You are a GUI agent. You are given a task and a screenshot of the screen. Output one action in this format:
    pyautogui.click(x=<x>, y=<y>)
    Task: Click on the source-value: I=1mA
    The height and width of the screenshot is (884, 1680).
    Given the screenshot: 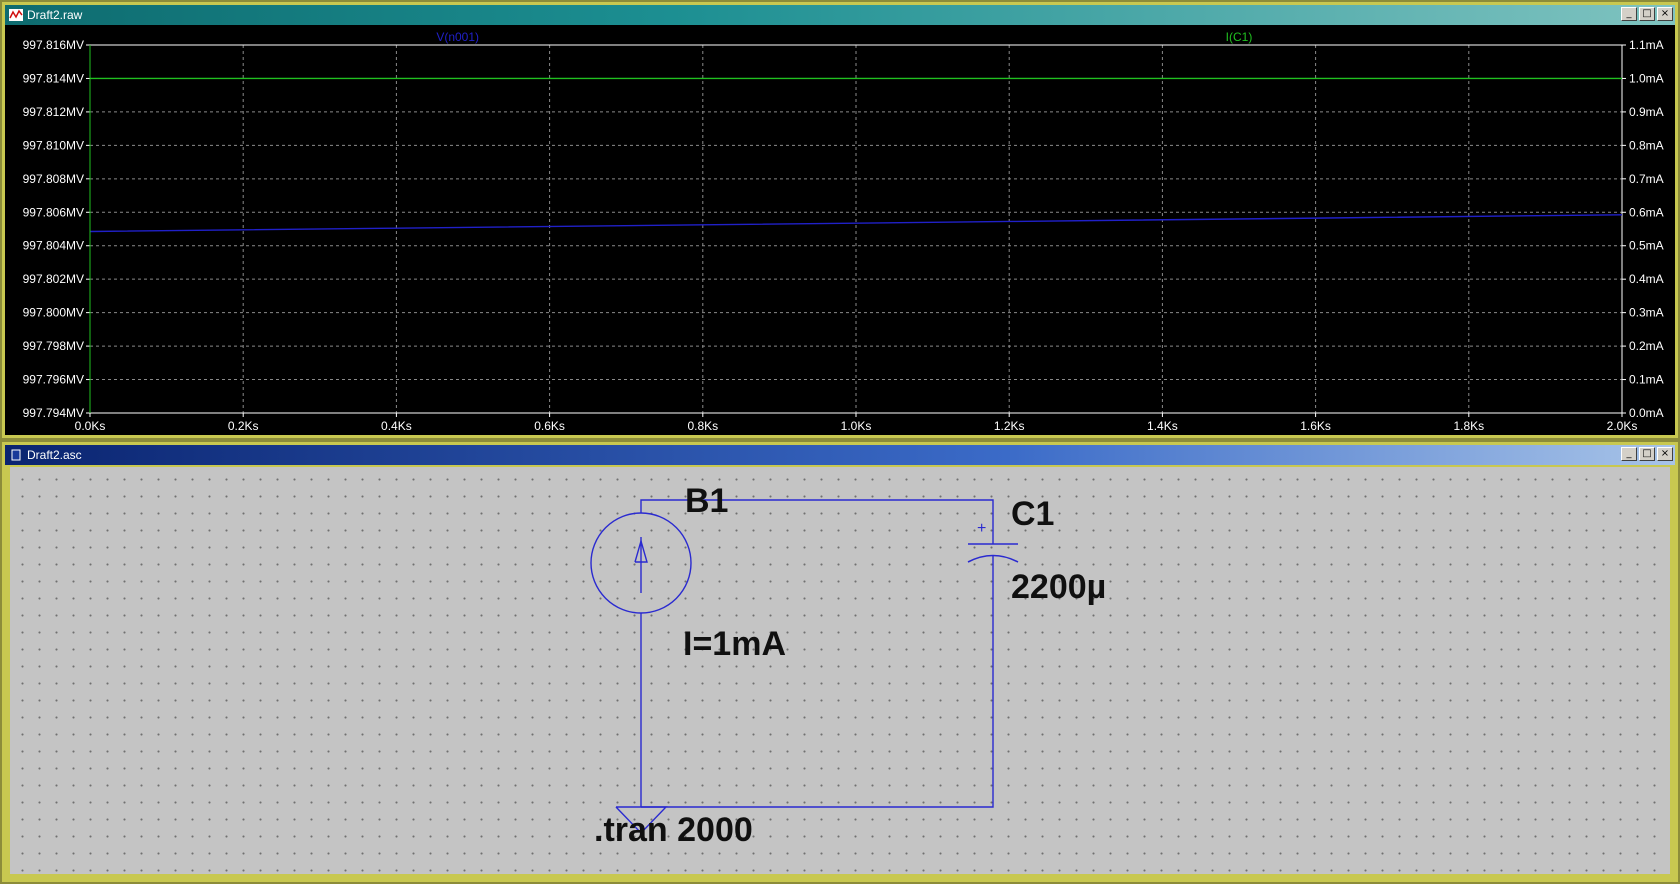 What is the action you would take?
    pyautogui.click(x=734, y=644)
    